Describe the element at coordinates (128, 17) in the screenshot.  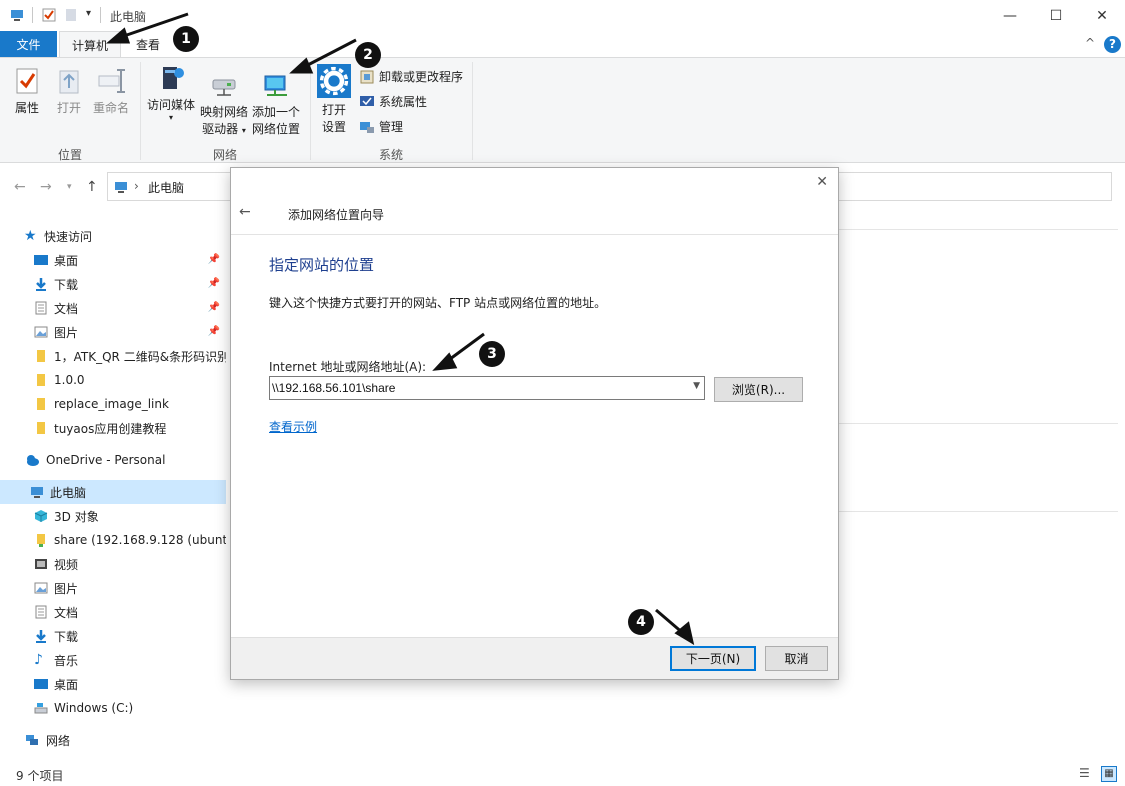
I see `window-title: 此电脑` at that location.